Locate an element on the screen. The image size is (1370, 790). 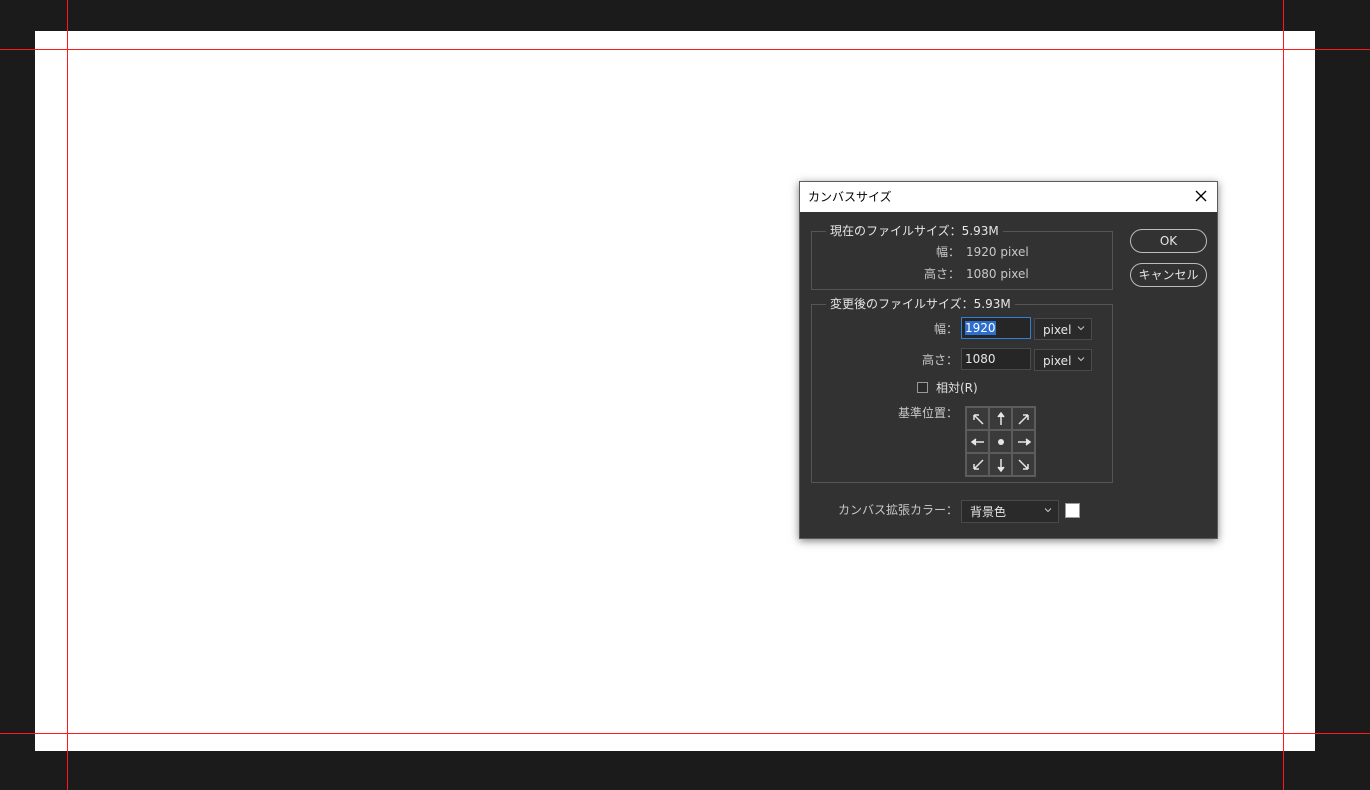
anchor-right is located at coordinates (1023, 441).